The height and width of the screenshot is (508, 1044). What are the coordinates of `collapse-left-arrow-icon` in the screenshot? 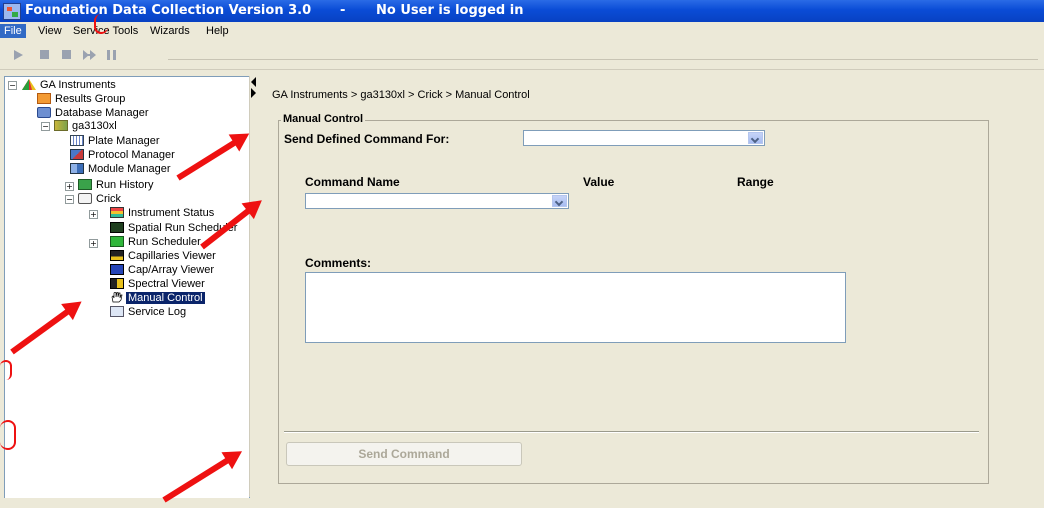 It's located at (253, 82).